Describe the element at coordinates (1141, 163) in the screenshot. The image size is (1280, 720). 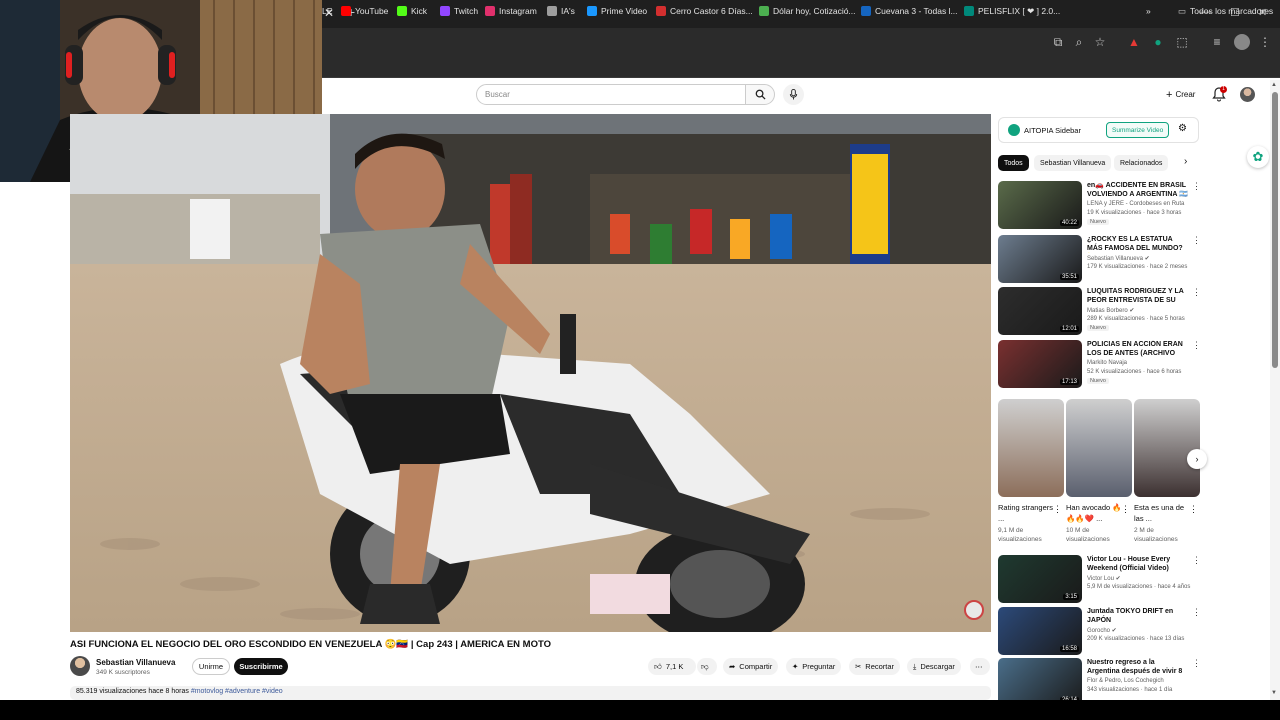
I see `chip-related: Relacionados` at that location.